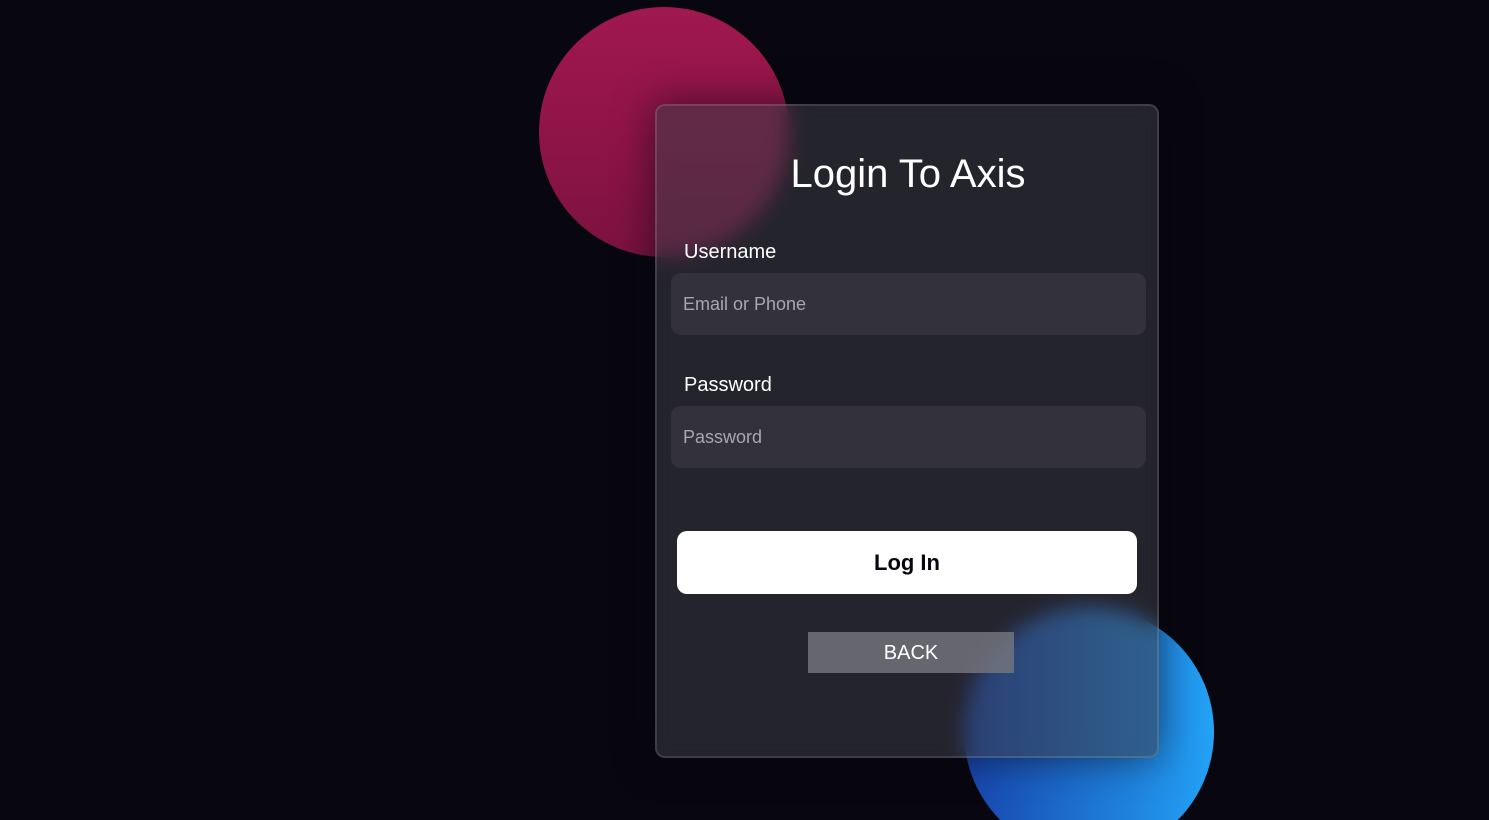  Describe the element at coordinates (911, 652) in the screenshot. I see `back-button: BACK` at that location.